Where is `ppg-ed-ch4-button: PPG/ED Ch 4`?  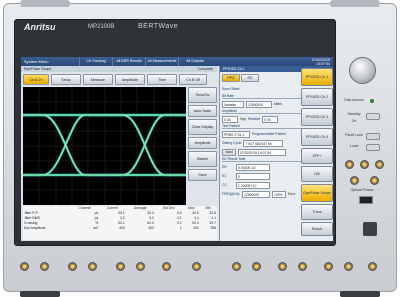 ppg-ed-ch4-button: PPG/ED Ch 4 is located at coordinates (317, 137).